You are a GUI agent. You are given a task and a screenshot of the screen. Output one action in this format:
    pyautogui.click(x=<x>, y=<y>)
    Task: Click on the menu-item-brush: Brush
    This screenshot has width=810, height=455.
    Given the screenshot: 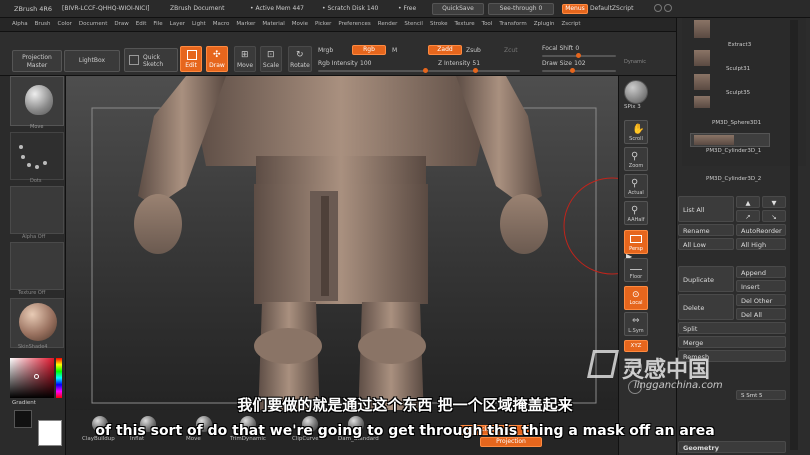 What is the action you would take?
    pyautogui.click(x=43, y=24)
    